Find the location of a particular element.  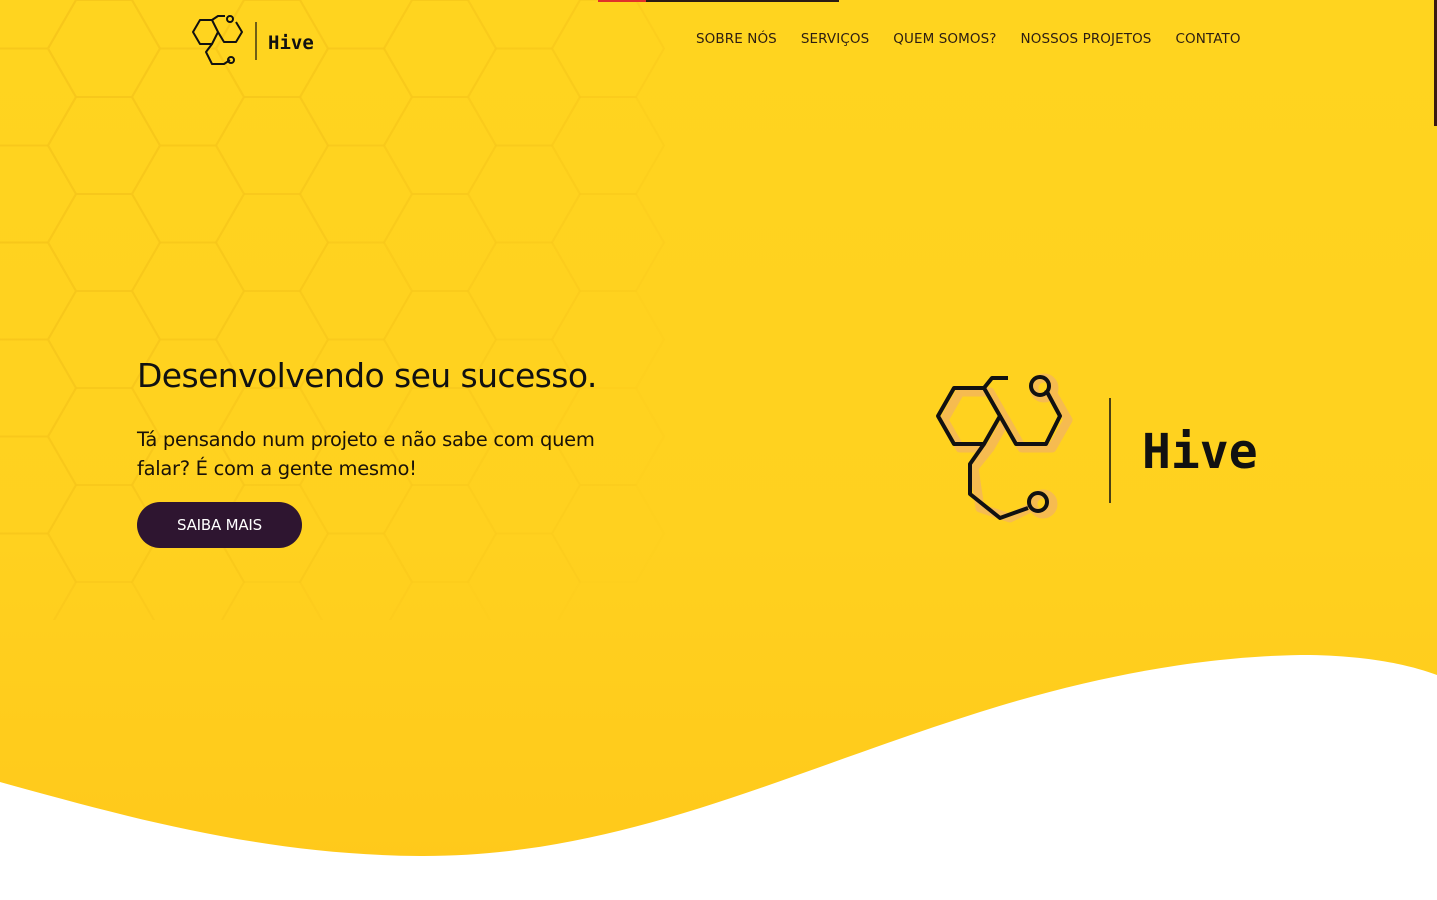

hero-headline: Desenvolvendo seu sucesso. is located at coordinates (367, 375).